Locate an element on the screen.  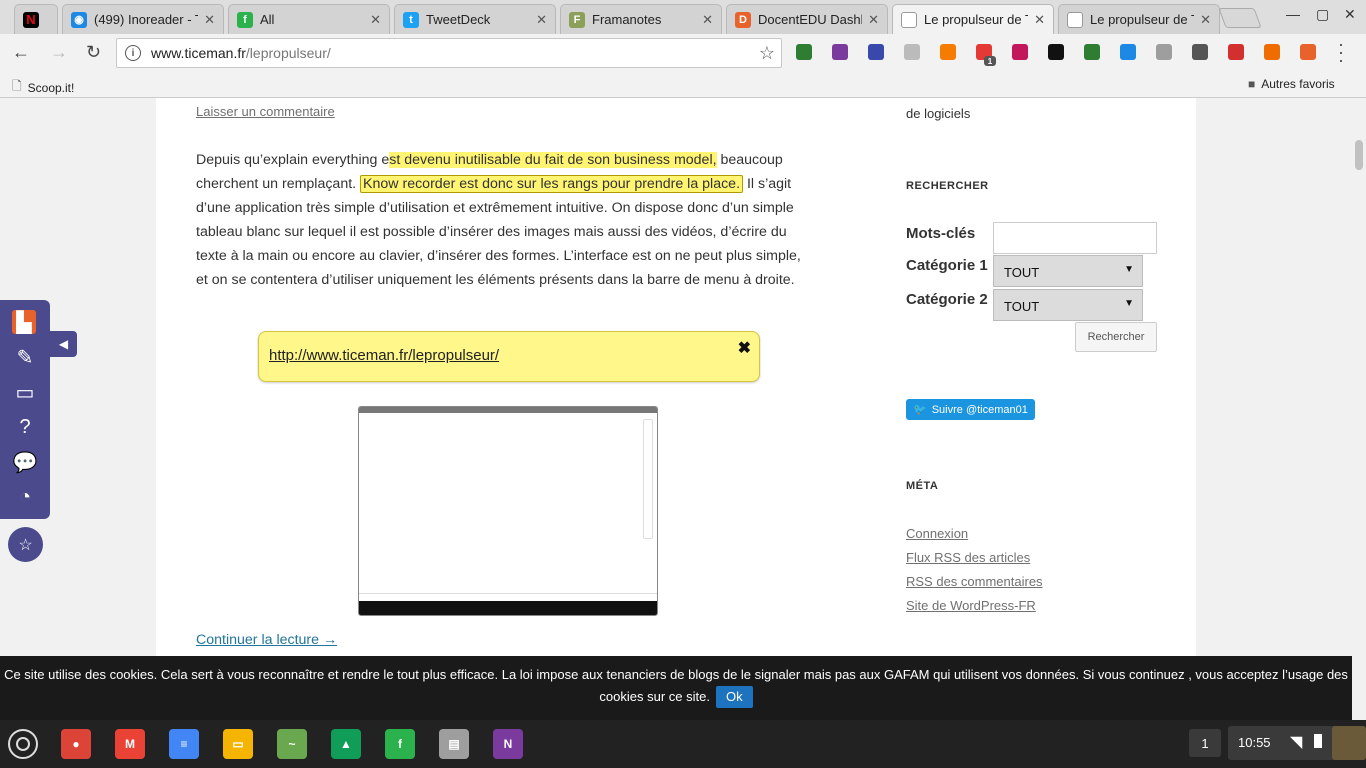
scrollbar-thumb is located at coordinates (1359, 155).